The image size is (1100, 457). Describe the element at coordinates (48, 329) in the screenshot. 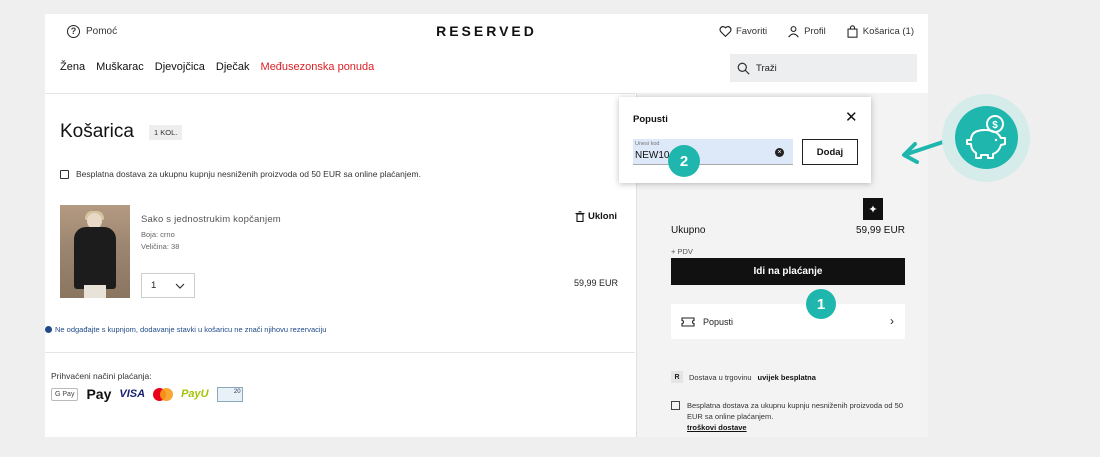

I see `info-icon` at that location.